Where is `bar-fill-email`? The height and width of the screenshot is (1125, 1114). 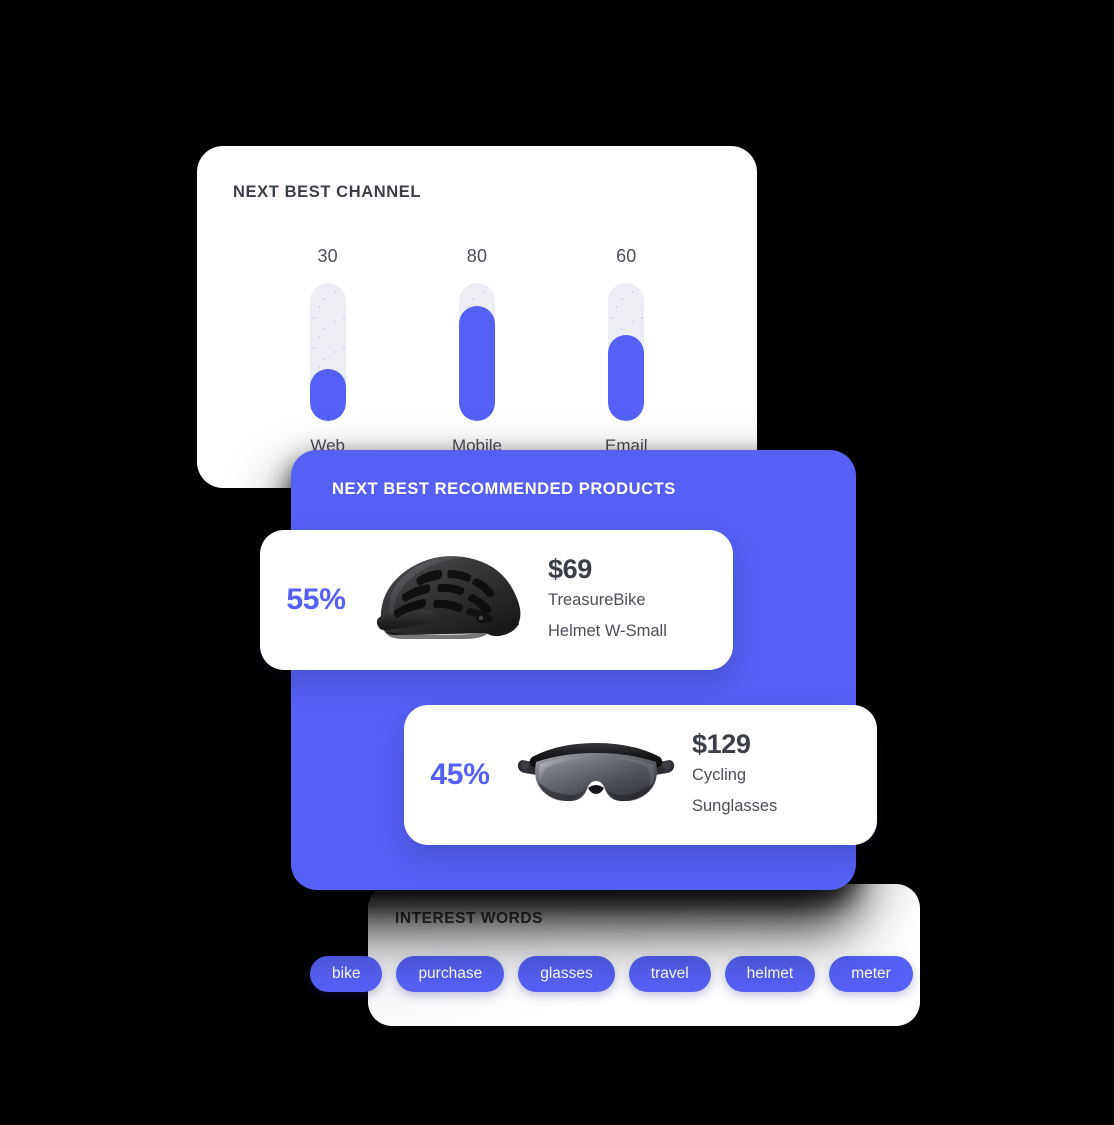 bar-fill-email is located at coordinates (626, 378).